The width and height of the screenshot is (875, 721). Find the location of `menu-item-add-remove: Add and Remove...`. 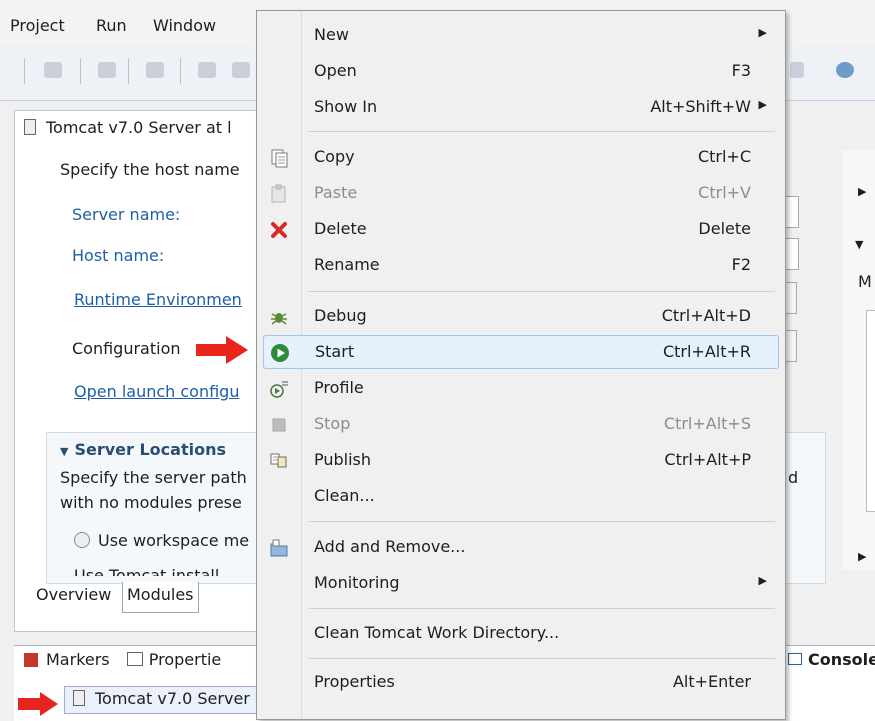

menu-item-add-remove: Add and Remove... is located at coordinates (521, 548).